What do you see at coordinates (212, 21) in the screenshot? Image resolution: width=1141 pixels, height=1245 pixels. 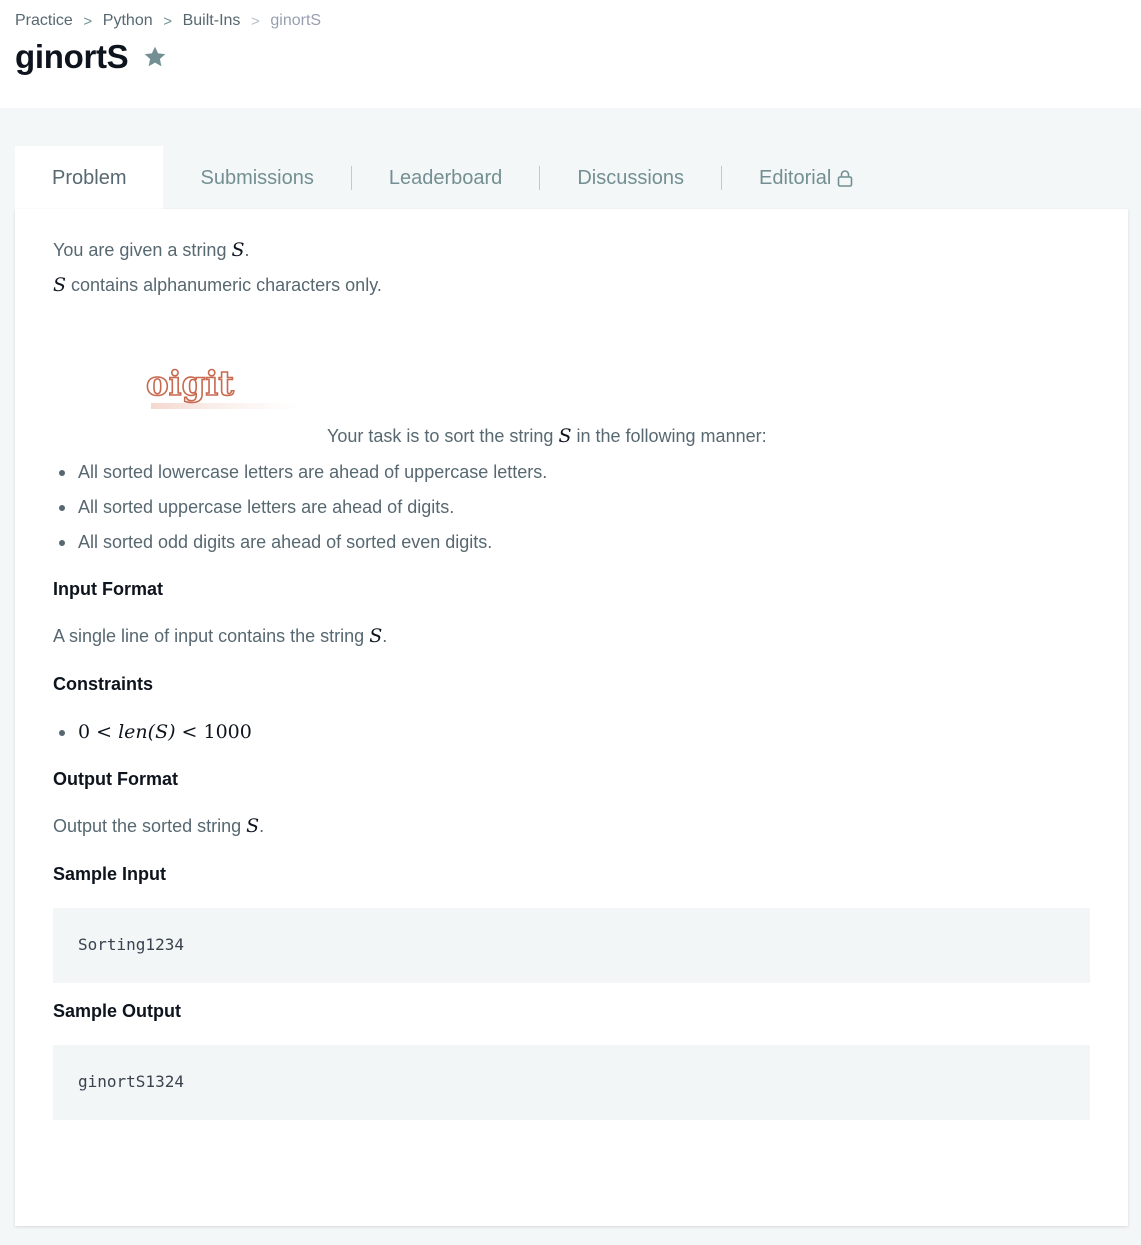 I see `breadcrumb-built-ins: Built-Ins` at bounding box center [212, 21].